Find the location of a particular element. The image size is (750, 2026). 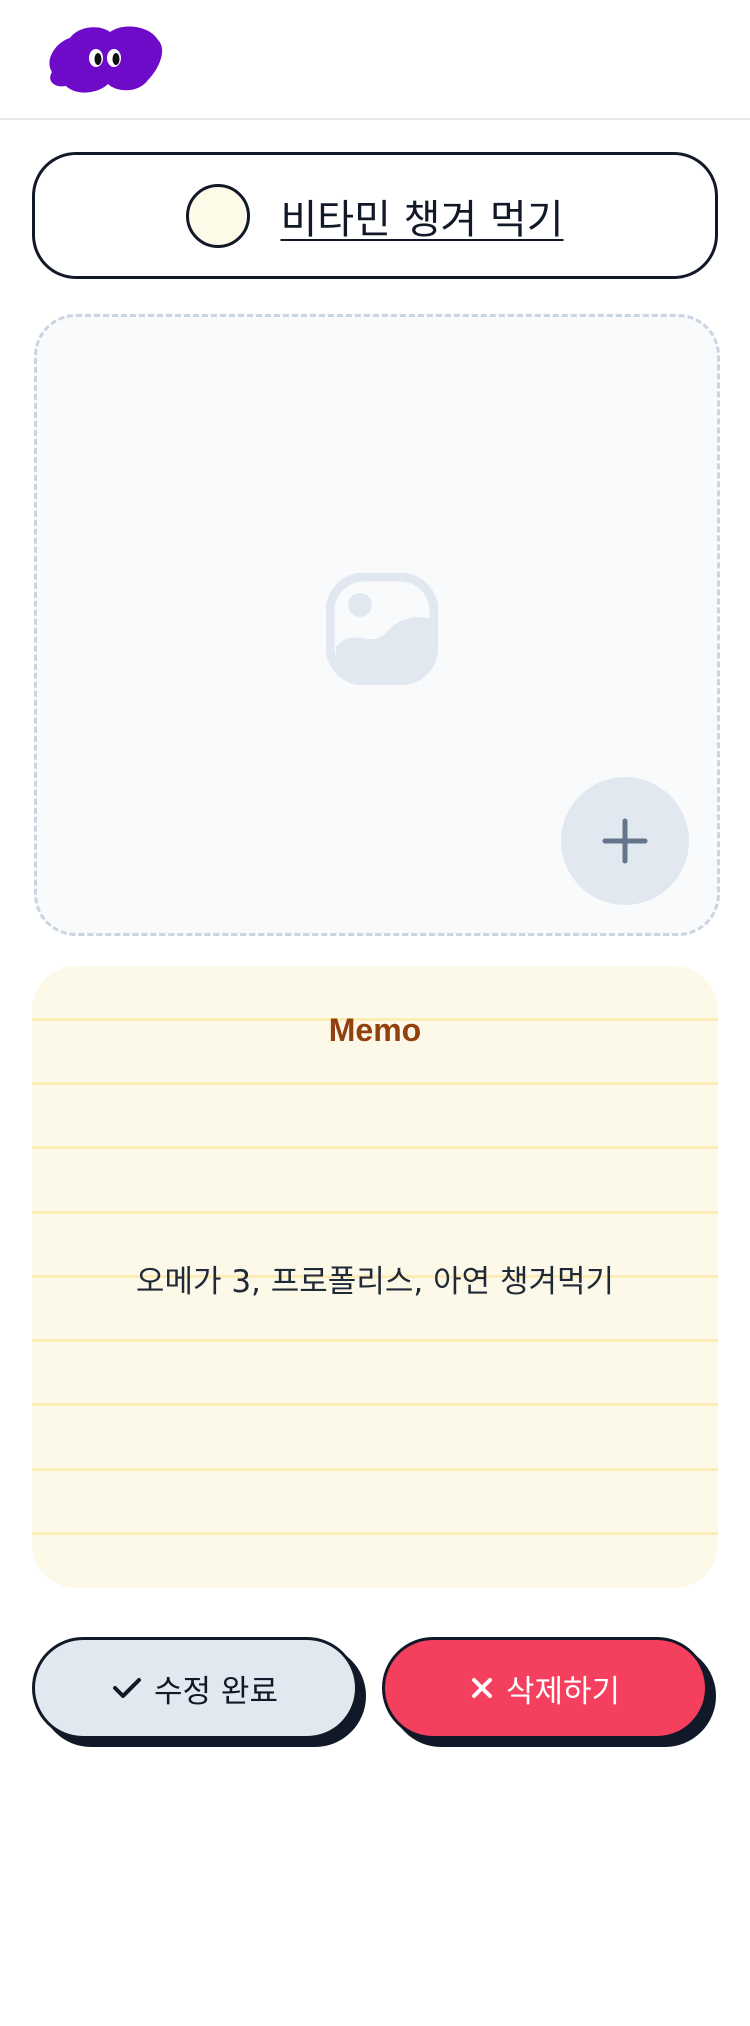

app-header is located at coordinates (375, 60).